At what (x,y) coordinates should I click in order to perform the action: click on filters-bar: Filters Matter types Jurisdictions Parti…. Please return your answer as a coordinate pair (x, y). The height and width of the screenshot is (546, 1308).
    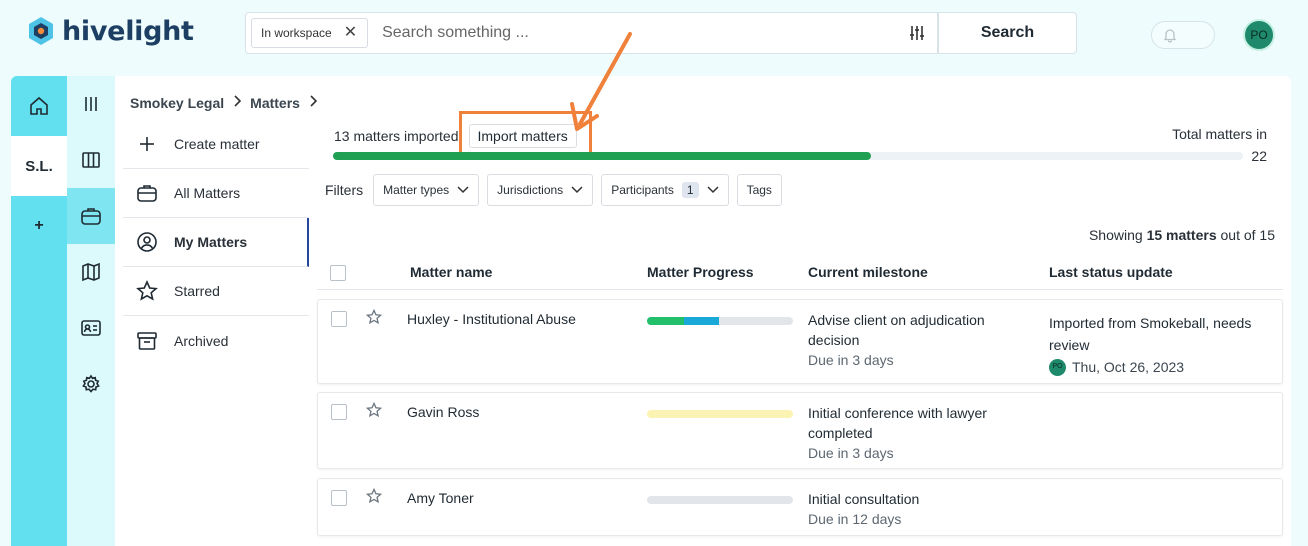
    Looking at the image, I should click on (553, 190).